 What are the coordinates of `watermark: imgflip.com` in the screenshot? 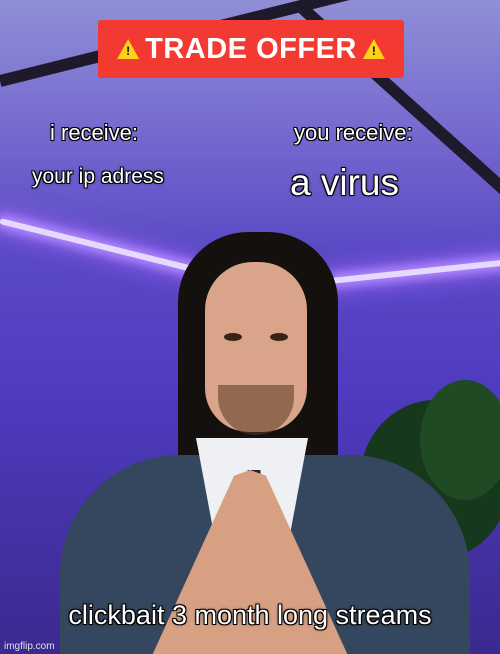 It's located at (29, 646).